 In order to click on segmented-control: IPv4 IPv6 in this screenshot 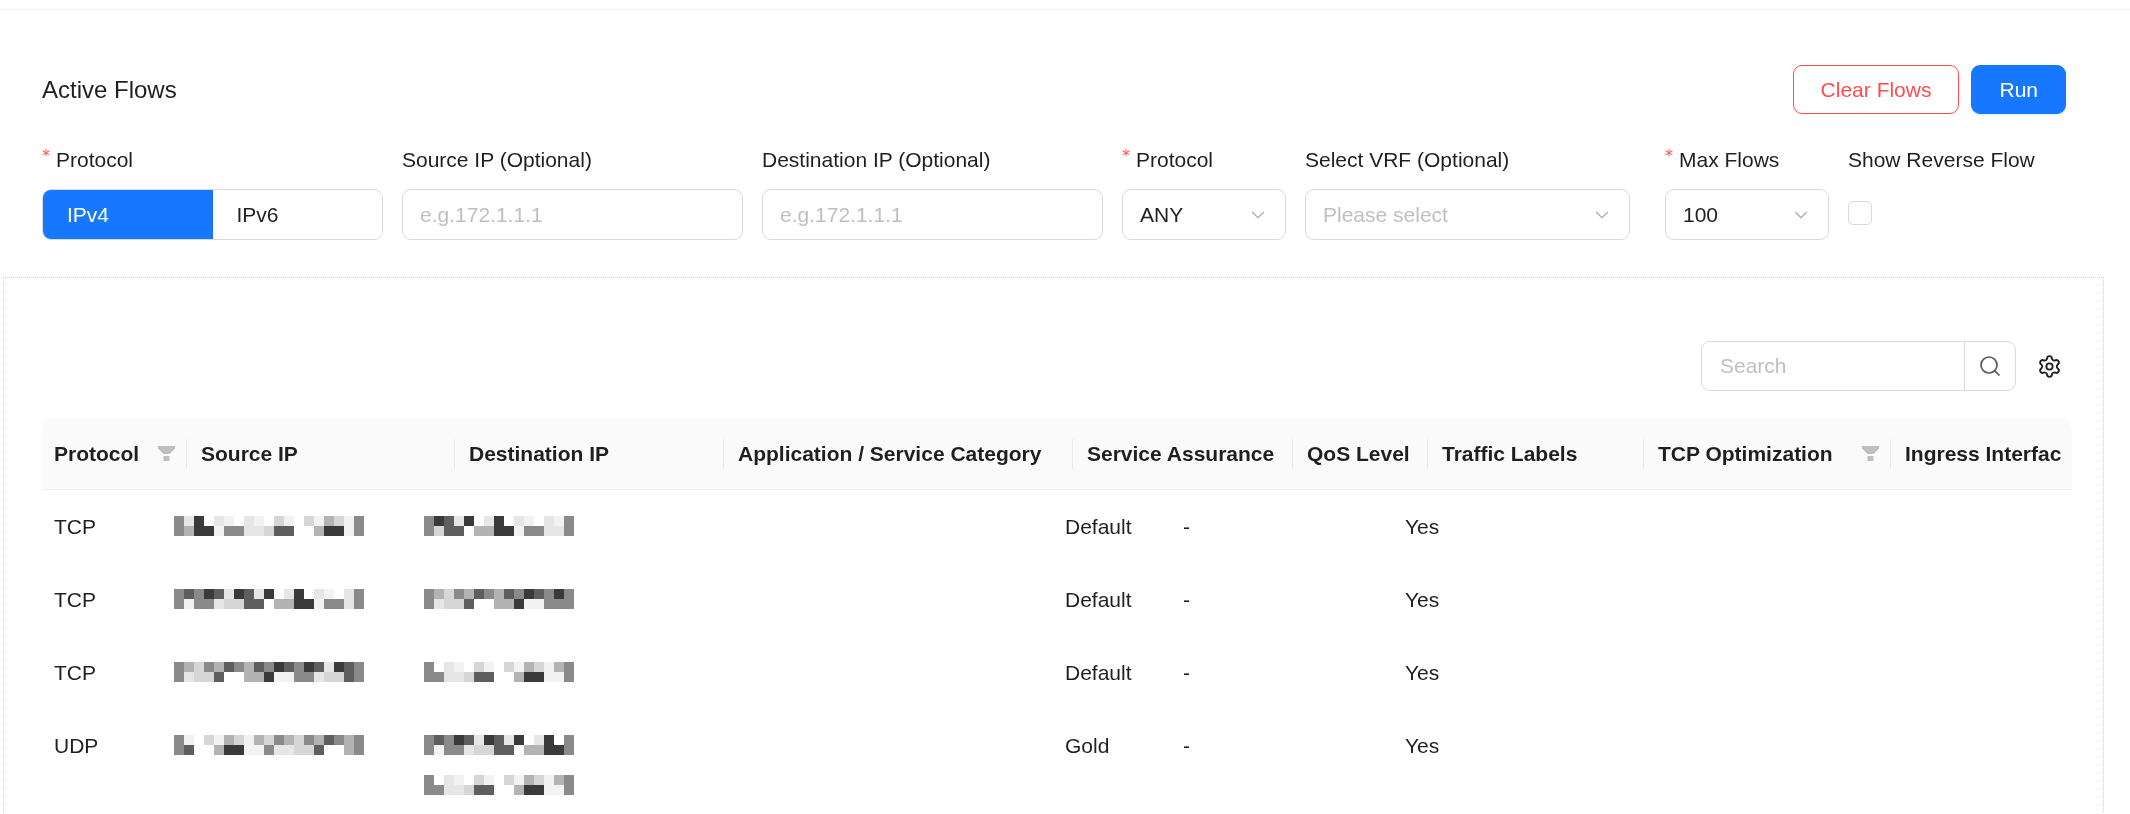, I will do `click(212, 214)`.